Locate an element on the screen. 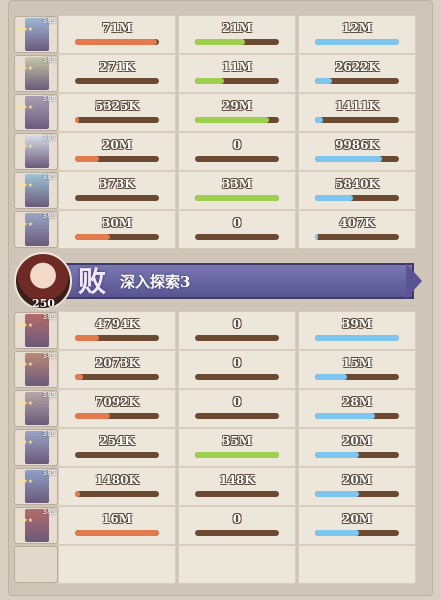 This screenshot has width=441, height=600. damage-taken-cell: 1411K is located at coordinates (357, 112).